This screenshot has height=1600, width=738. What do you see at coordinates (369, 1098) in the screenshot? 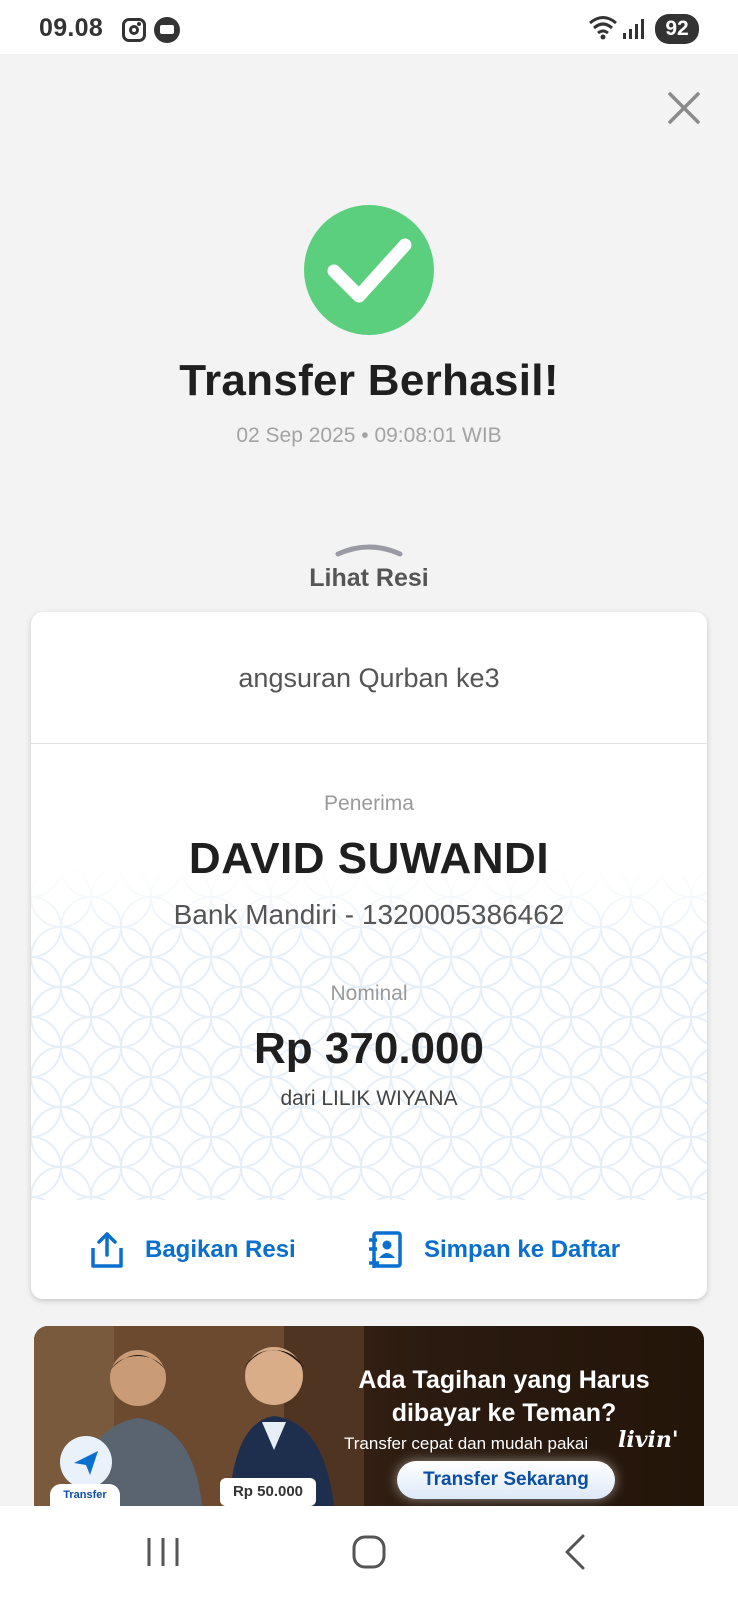
I see `sender-name: dari LILIK WIYANA` at bounding box center [369, 1098].